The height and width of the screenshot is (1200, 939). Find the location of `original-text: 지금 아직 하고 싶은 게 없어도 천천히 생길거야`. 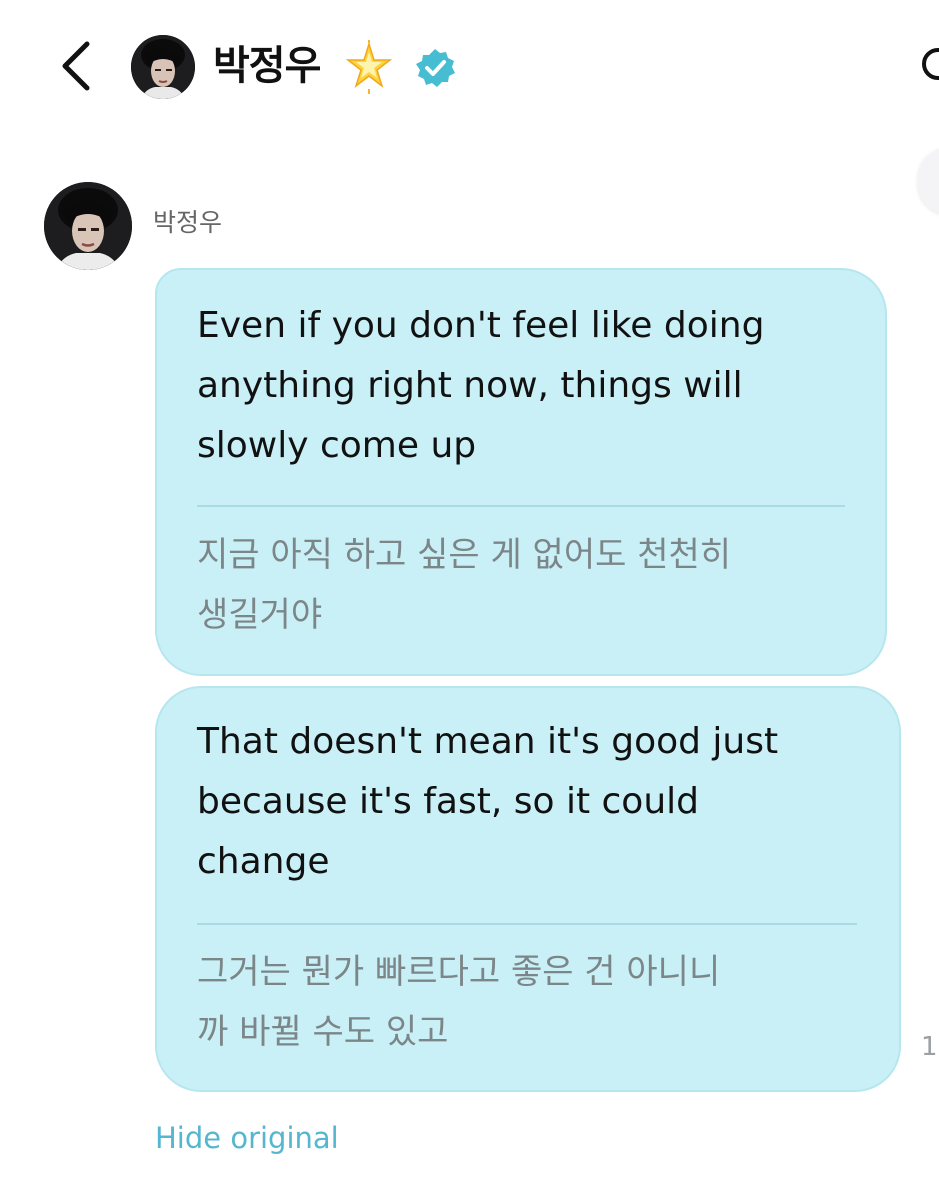

original-text: 지금 아직 하고 싶은 게 없어도 천천히 생길거야 is located at coordinates (464, 585).